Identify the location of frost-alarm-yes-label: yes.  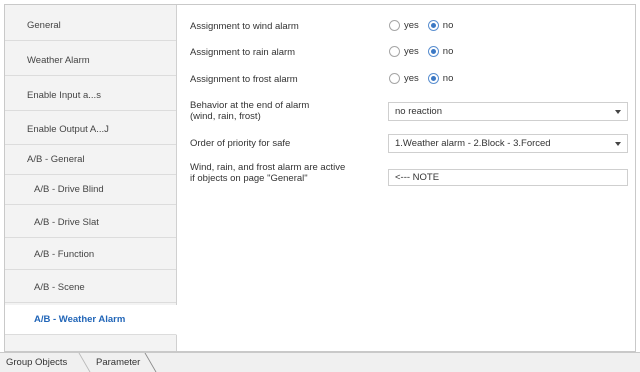
(411, 78).